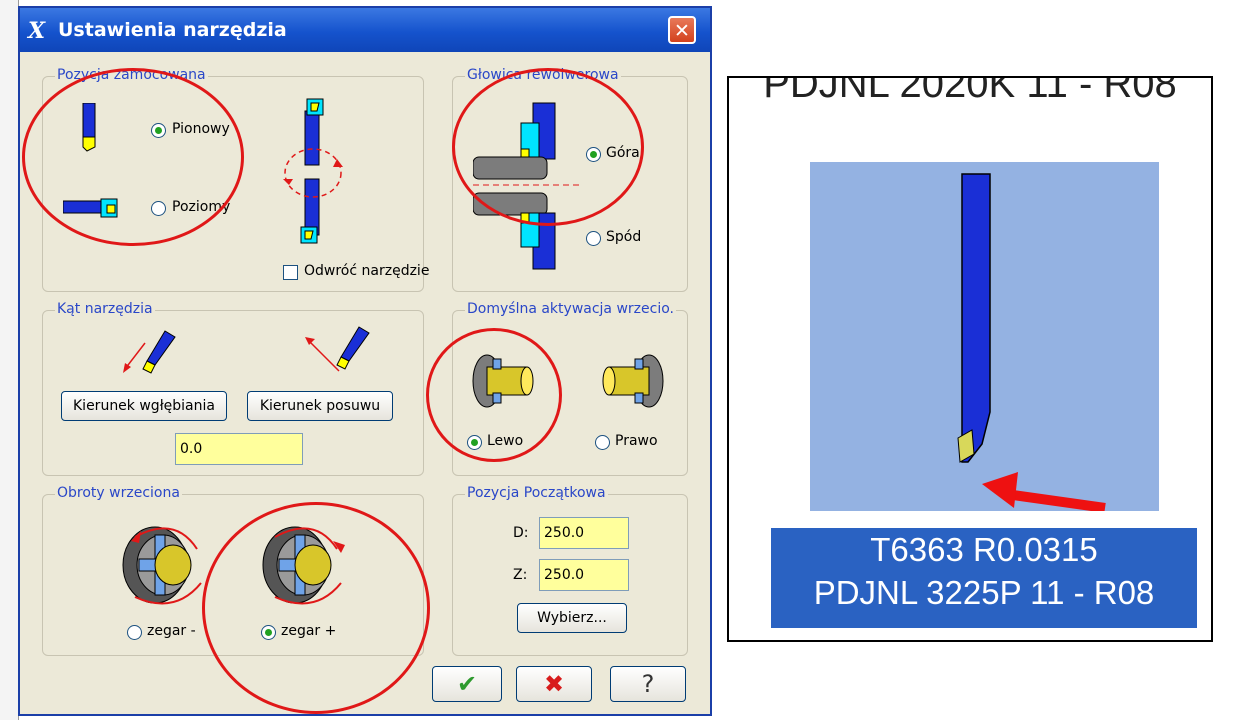 This screenshot has height=720, width=1233. I want to click on annotation-circle-mount, so click(133, 157).